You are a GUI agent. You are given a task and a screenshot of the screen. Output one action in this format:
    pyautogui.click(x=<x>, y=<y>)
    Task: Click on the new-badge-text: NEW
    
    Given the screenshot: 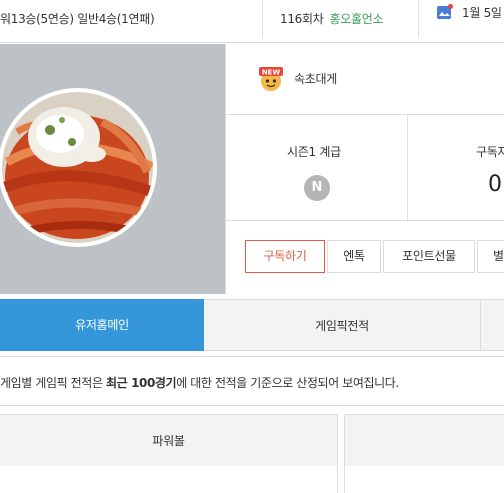 What is the action you would take?
    pyautogui.click(x=271, y=73)
    